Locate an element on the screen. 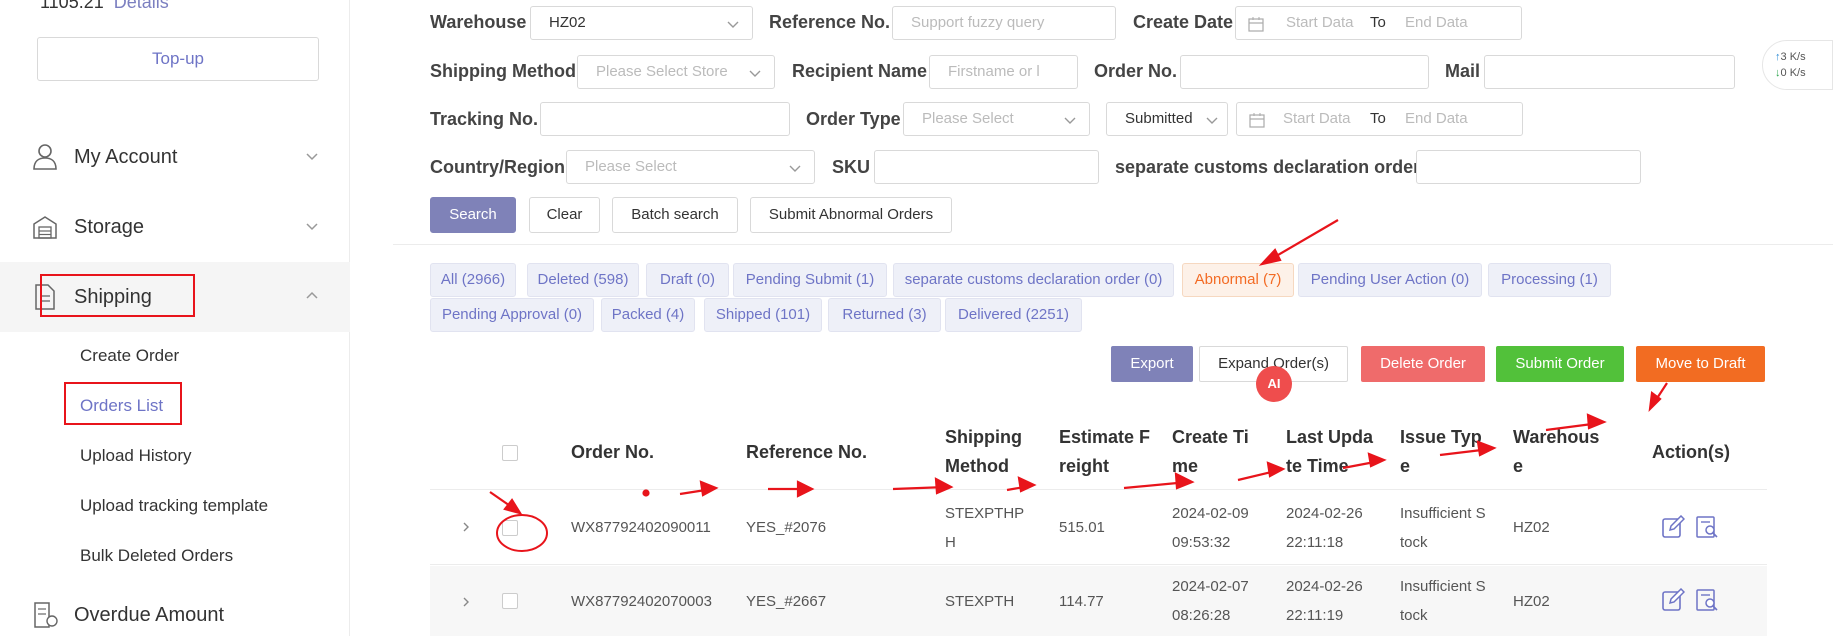 The width and height of the screenshot is (1833, 636). submenu-upload-tracking: Upload tracking template is located at coordinates (174, 506).